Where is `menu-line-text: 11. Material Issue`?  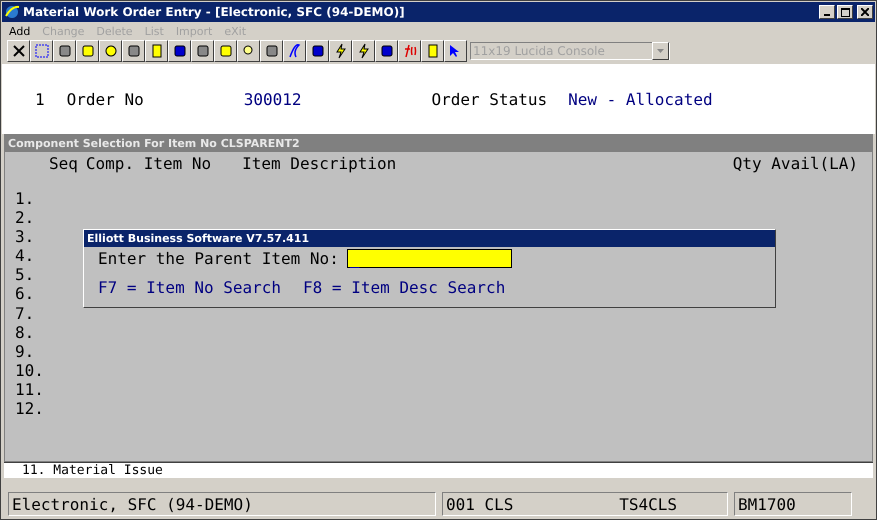
menu-line-text: 11. Material Issue is located at coordinates (92, 470).